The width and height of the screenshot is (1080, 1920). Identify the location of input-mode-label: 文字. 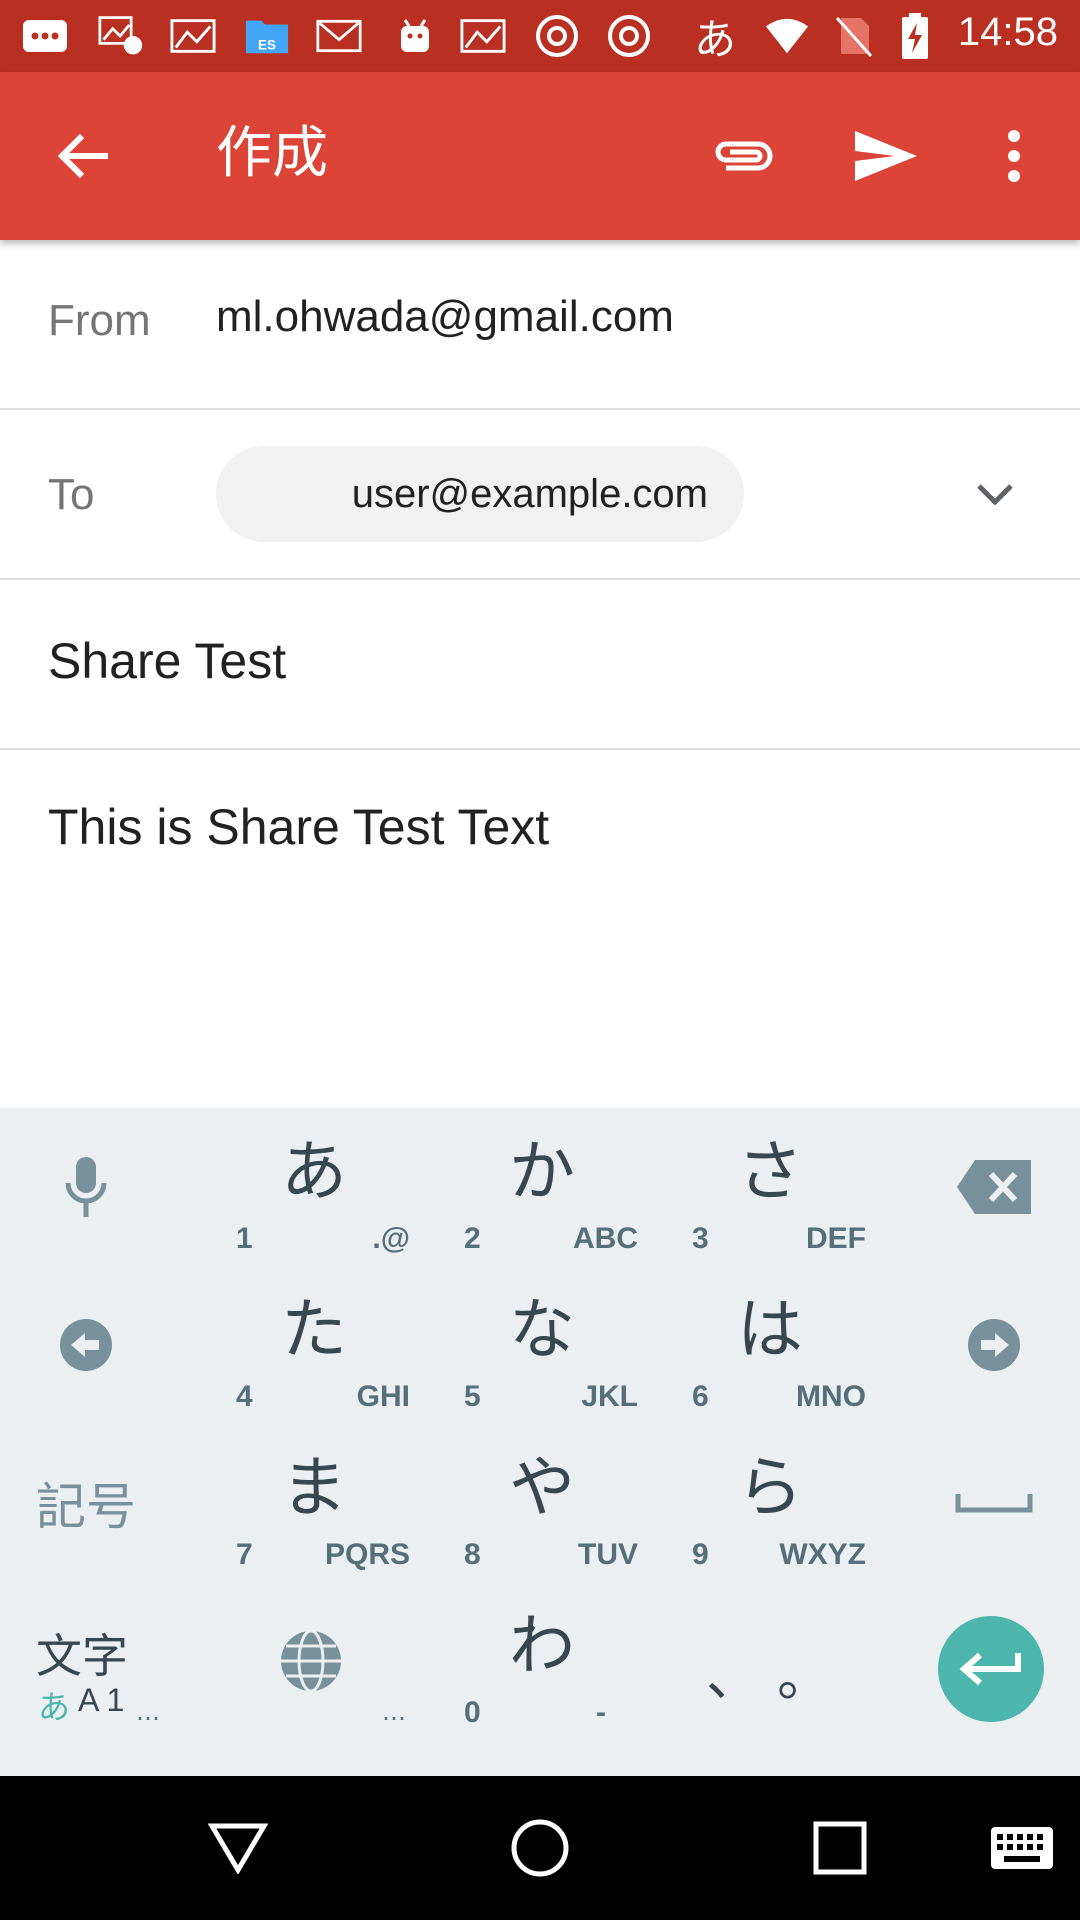
(82, 1656).